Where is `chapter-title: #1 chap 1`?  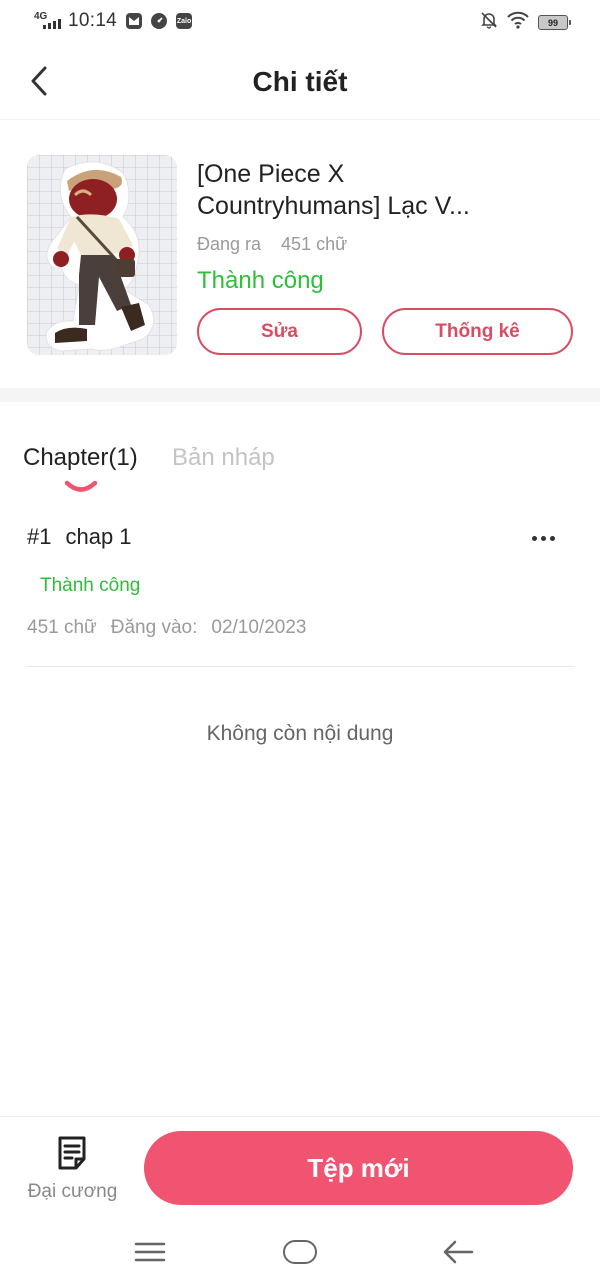 chapter-title: #1 chap 1 is located at coordinates (79, 537).